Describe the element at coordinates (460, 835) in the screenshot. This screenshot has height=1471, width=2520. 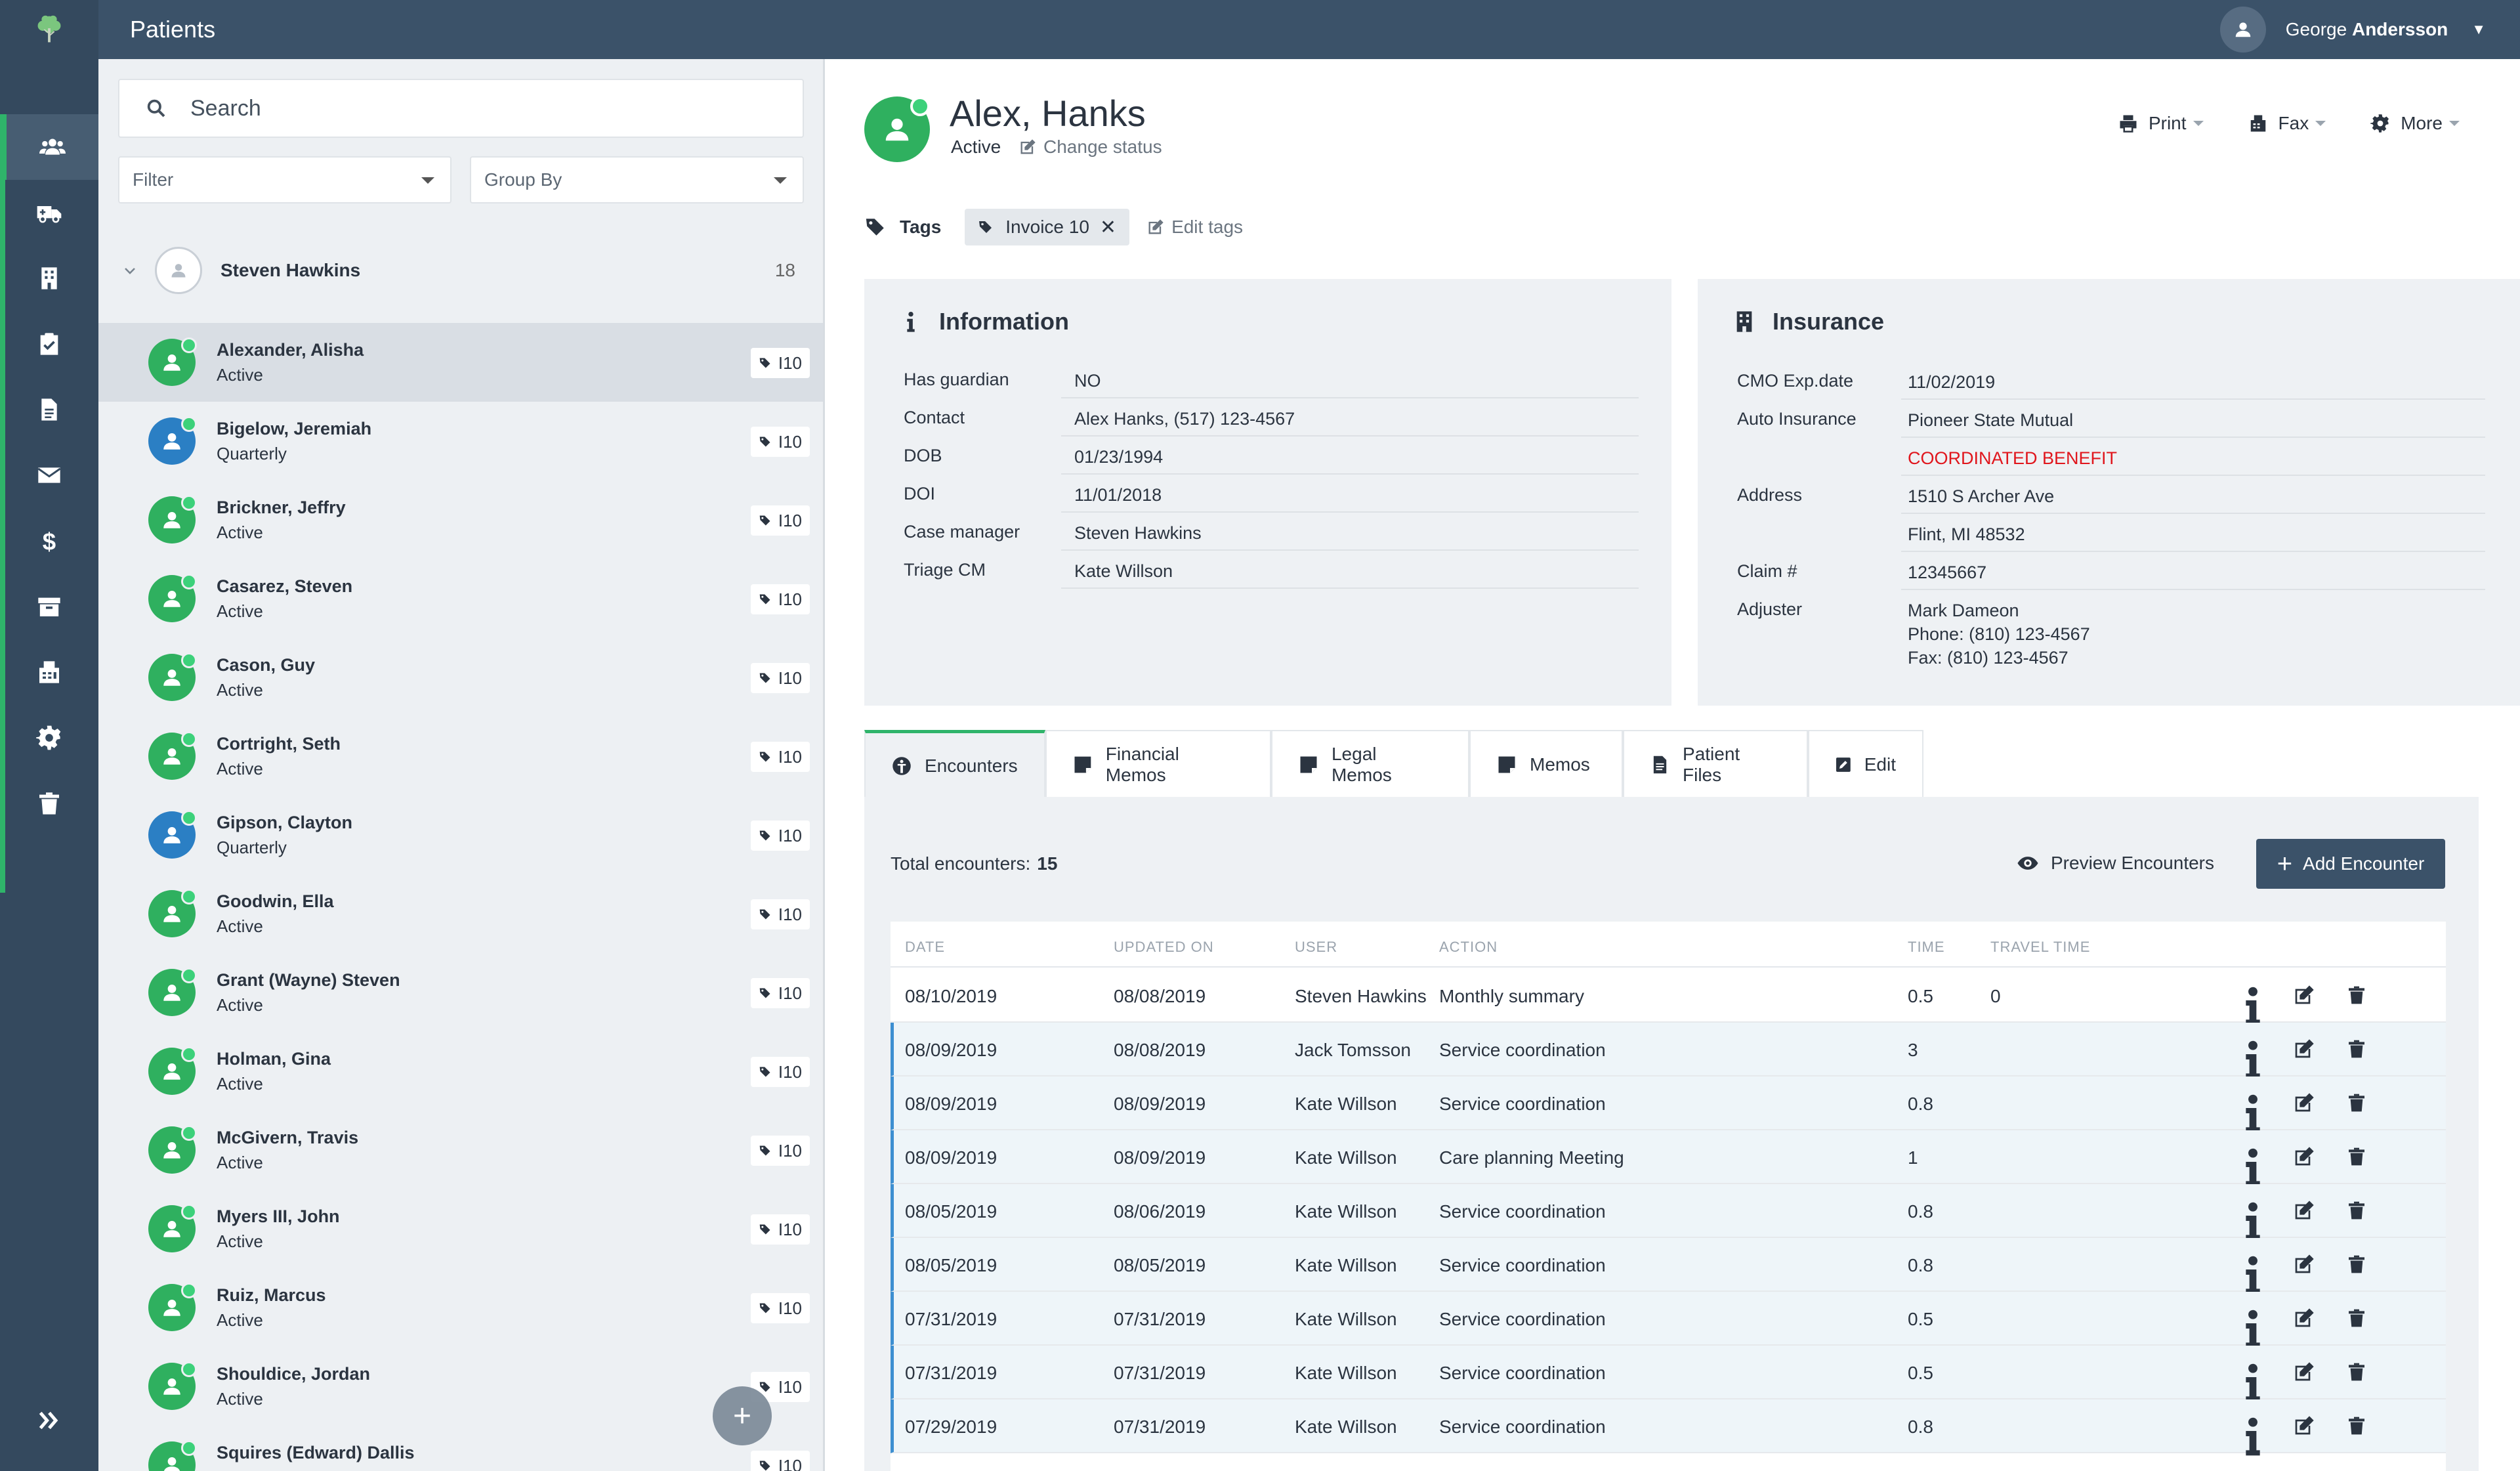
I see `patient-list-item: Gipson, Clayton Quarterly I10` at that location.